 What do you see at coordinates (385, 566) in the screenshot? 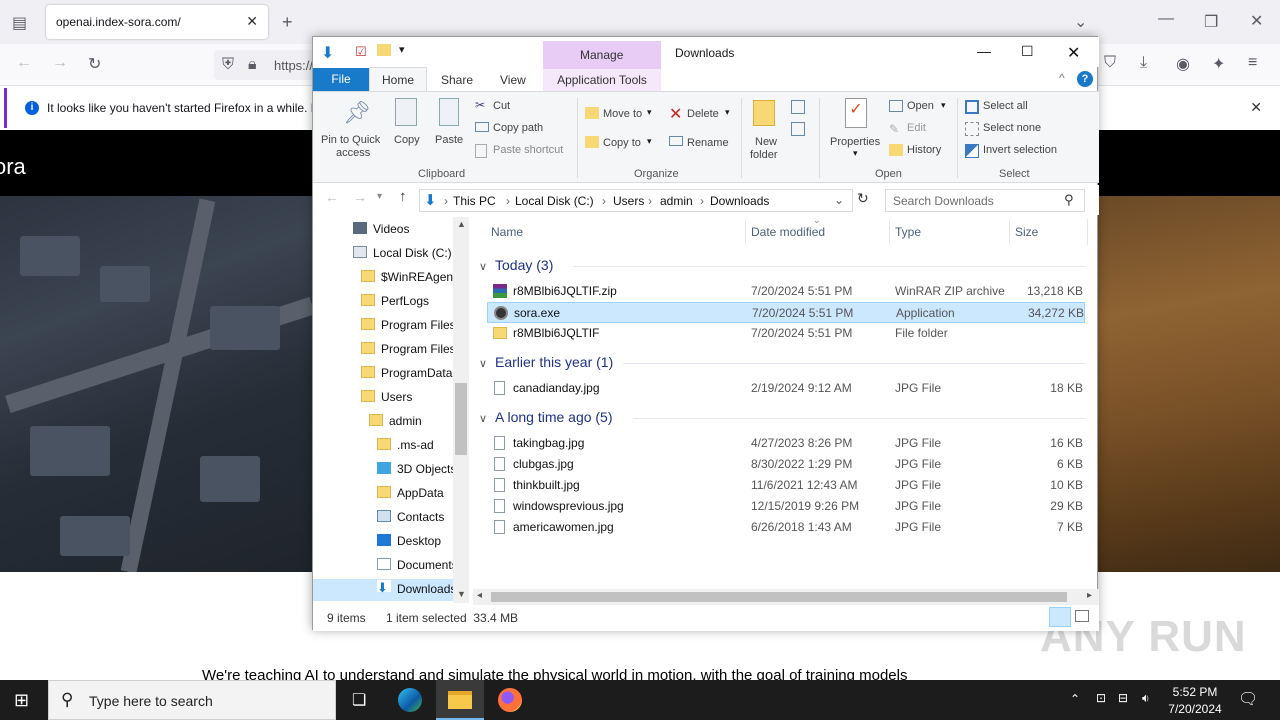
I see `nav-item: Documents` at bounding box center [385, 566].